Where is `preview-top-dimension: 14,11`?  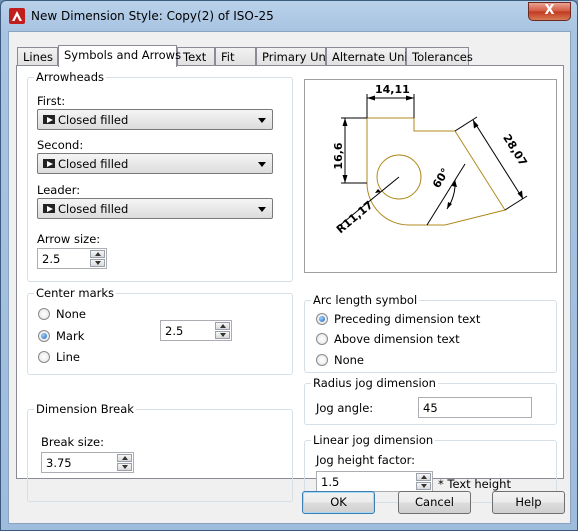 preview-top-dimension: 14,11 is located at coordinates (392, 89).